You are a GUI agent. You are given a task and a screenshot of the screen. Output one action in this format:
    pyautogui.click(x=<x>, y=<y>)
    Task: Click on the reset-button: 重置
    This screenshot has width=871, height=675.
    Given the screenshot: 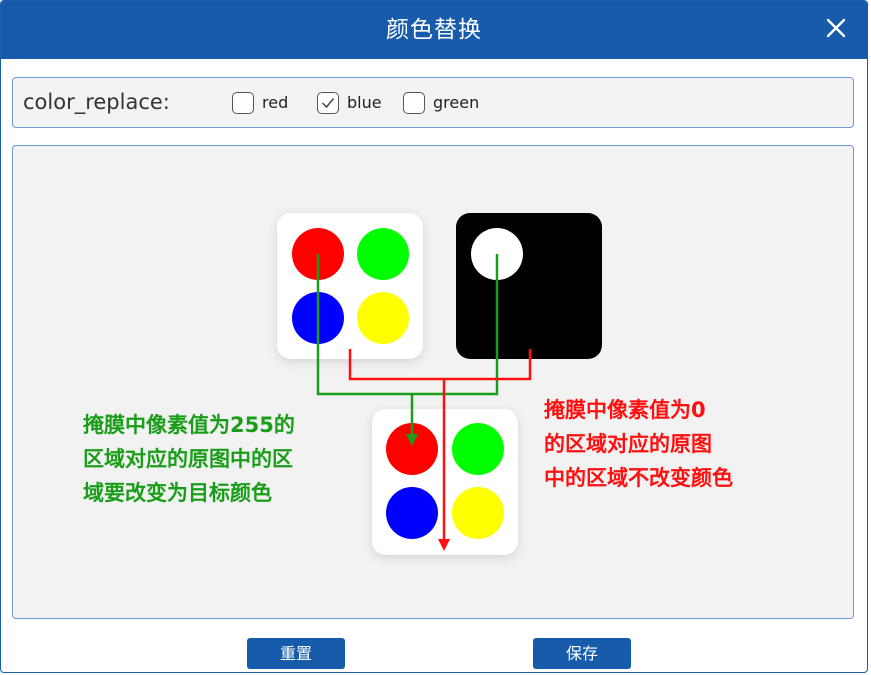 What is the action you would take?
    pyautogui.click(x=296, y=653)
    